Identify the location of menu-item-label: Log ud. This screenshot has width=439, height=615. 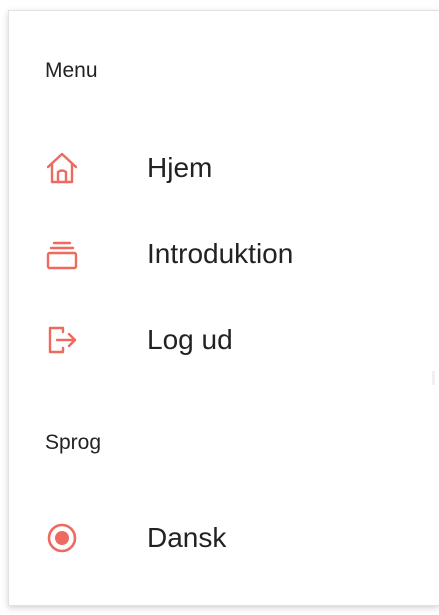
(190, 339).